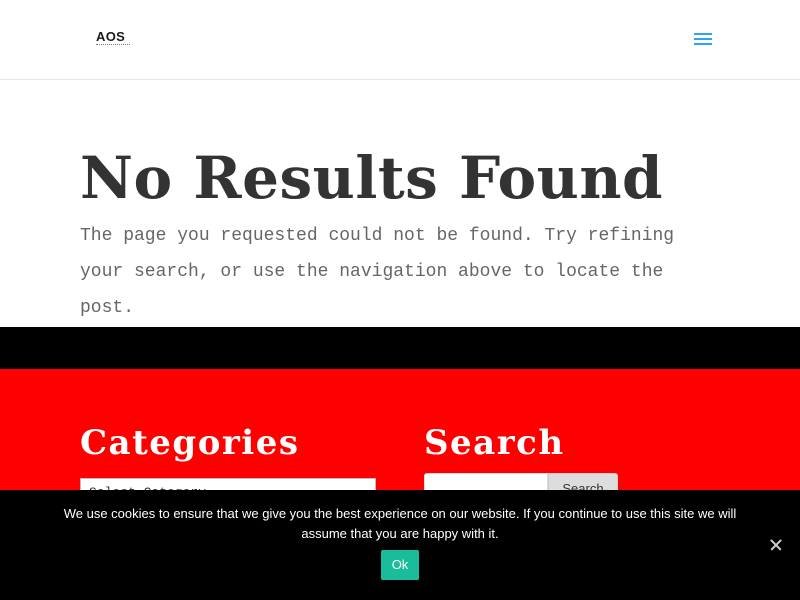 The height and width of the screenshot is (600, 800). I want to click on logo-tagline-line, so click(113, 45).